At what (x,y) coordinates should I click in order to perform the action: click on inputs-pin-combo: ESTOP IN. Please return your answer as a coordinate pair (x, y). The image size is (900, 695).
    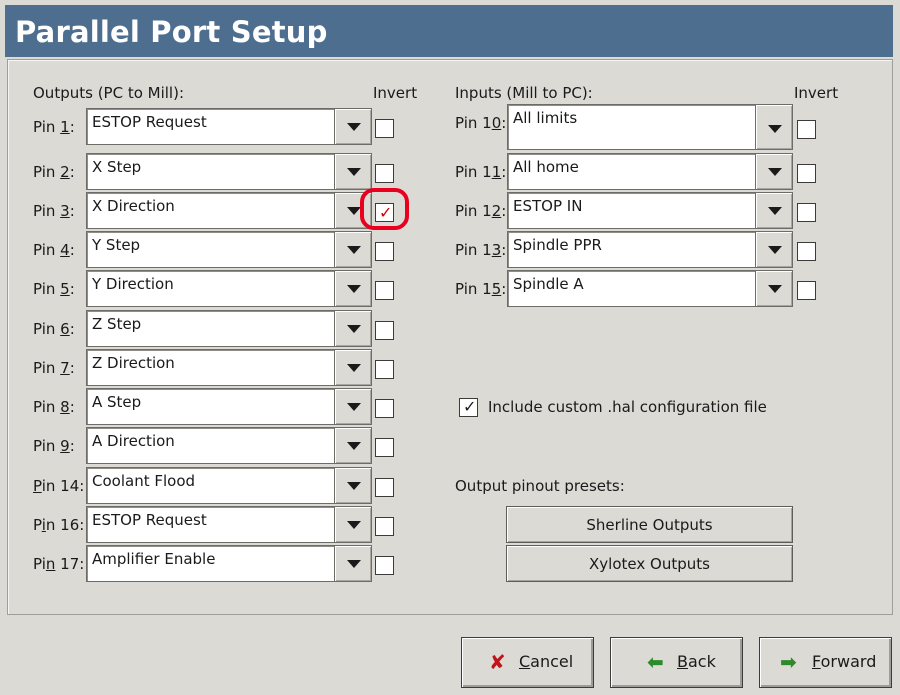
    Looking at the image, I should click on (650, 210).